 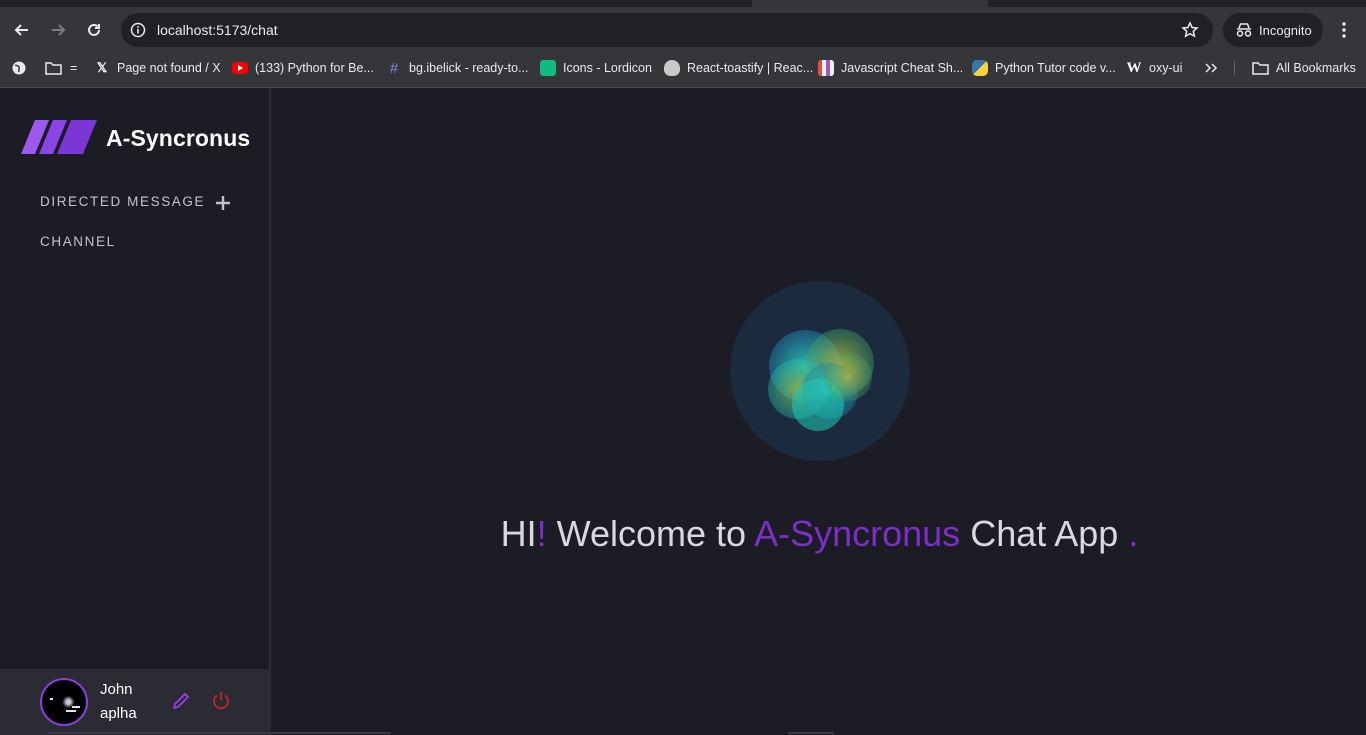 I want to click on toastify-icon, so click(x=672, y=68).